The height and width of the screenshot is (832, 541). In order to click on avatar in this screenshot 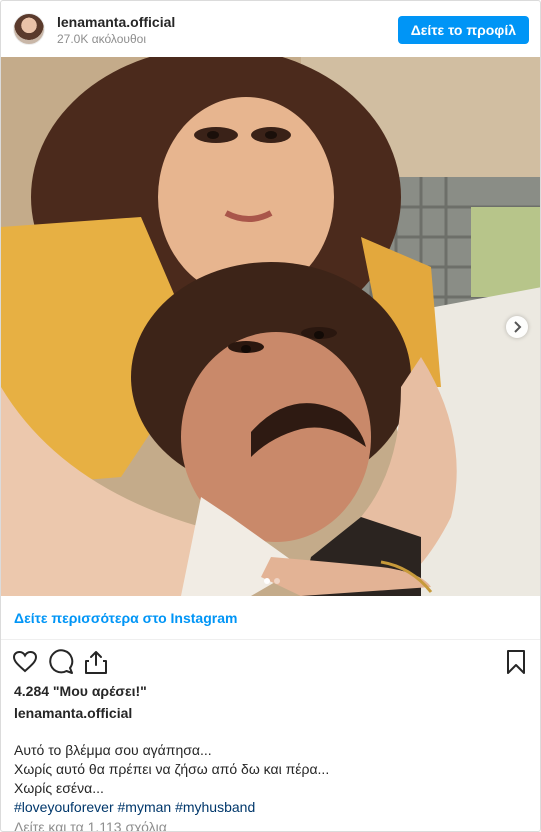, I will do `click(29, 29)`.